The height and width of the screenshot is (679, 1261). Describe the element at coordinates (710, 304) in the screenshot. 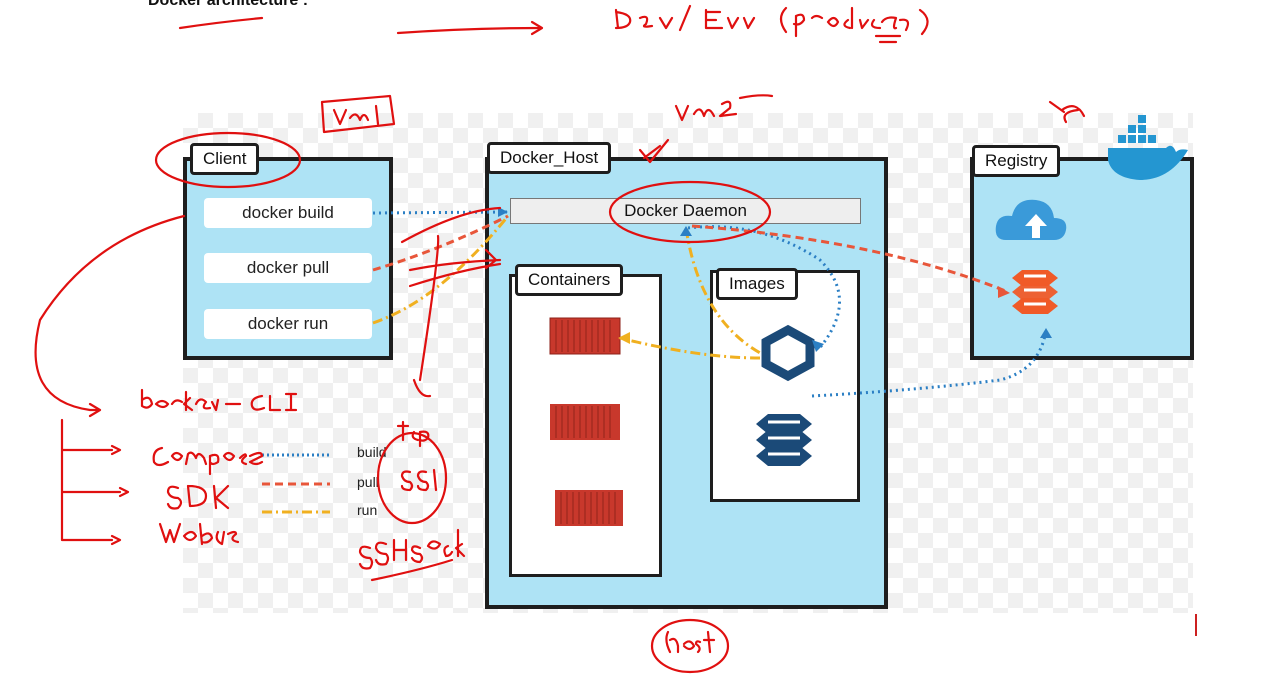

I see `build-flow-arrow` at that location.